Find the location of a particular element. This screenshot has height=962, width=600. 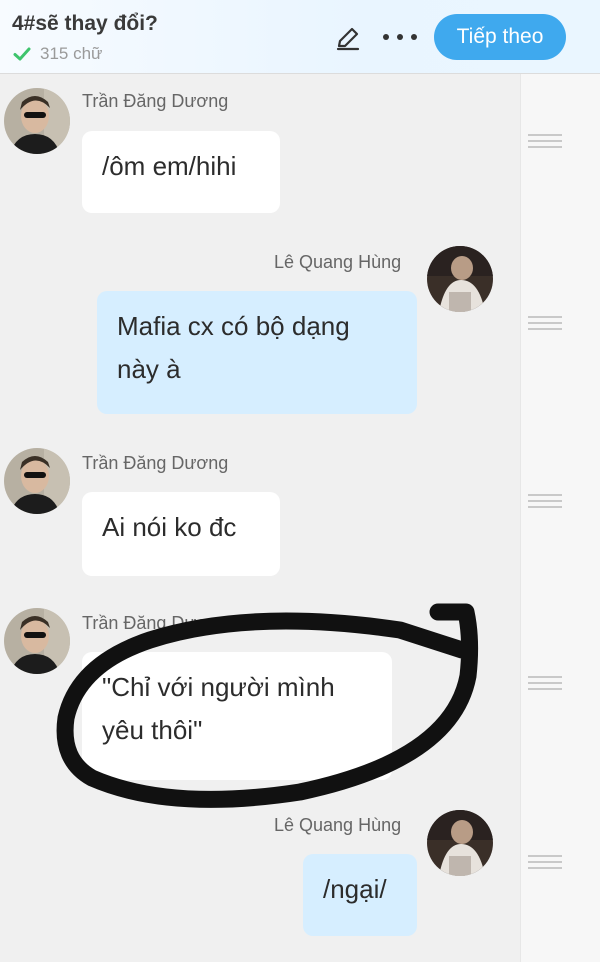

message-bubble: /ngại/ is located at coordinates (360, 895).